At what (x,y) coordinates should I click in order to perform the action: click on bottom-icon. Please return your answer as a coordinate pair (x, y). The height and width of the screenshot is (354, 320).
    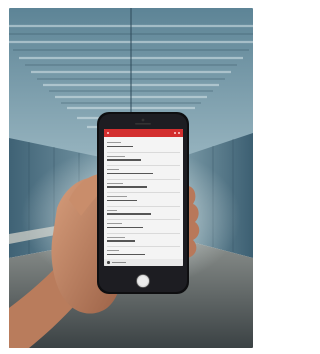
    Looking at the image, I should click on (108, 262).